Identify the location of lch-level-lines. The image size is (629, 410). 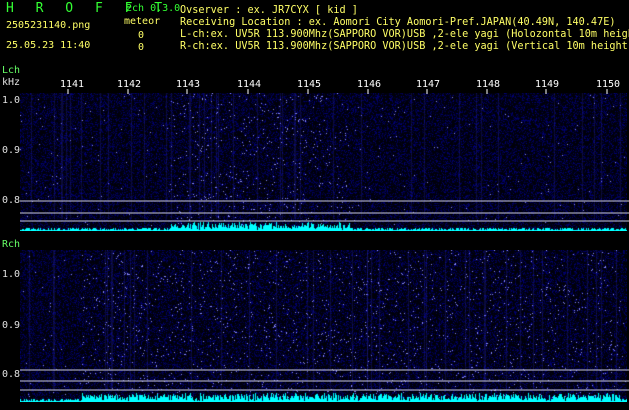
(324, 211).